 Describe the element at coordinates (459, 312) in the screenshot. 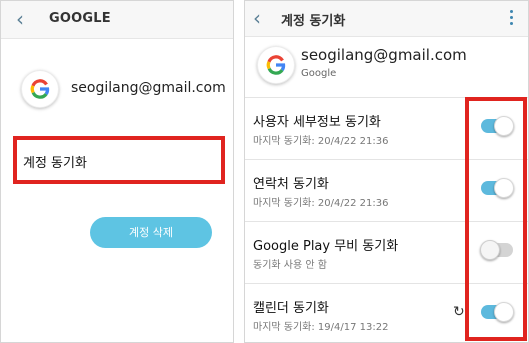

I see `syncing-icon: ↻` at that location.